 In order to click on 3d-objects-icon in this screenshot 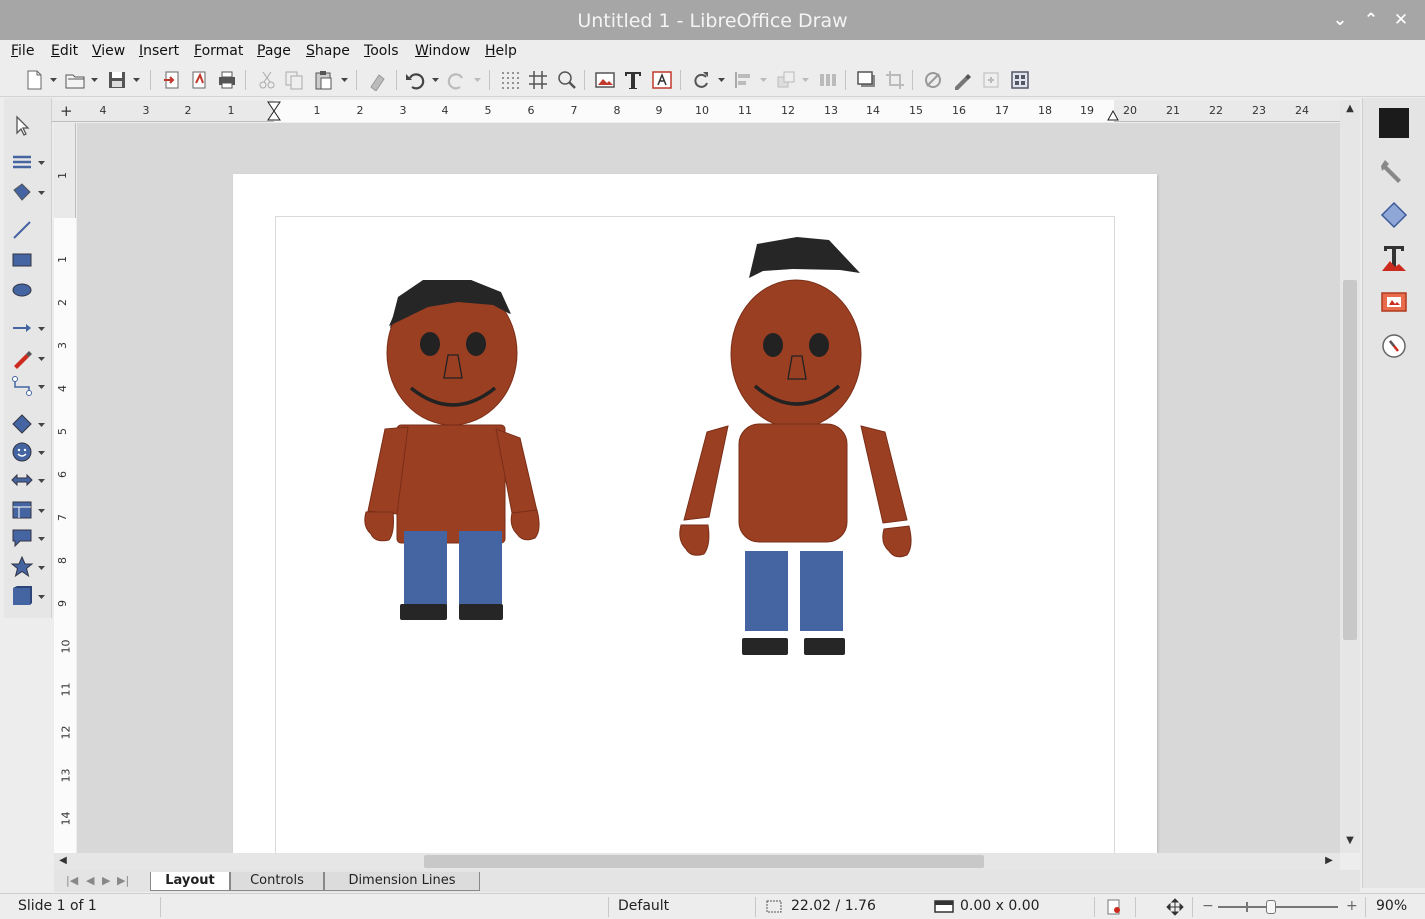, I will do `click(22, 596)`.